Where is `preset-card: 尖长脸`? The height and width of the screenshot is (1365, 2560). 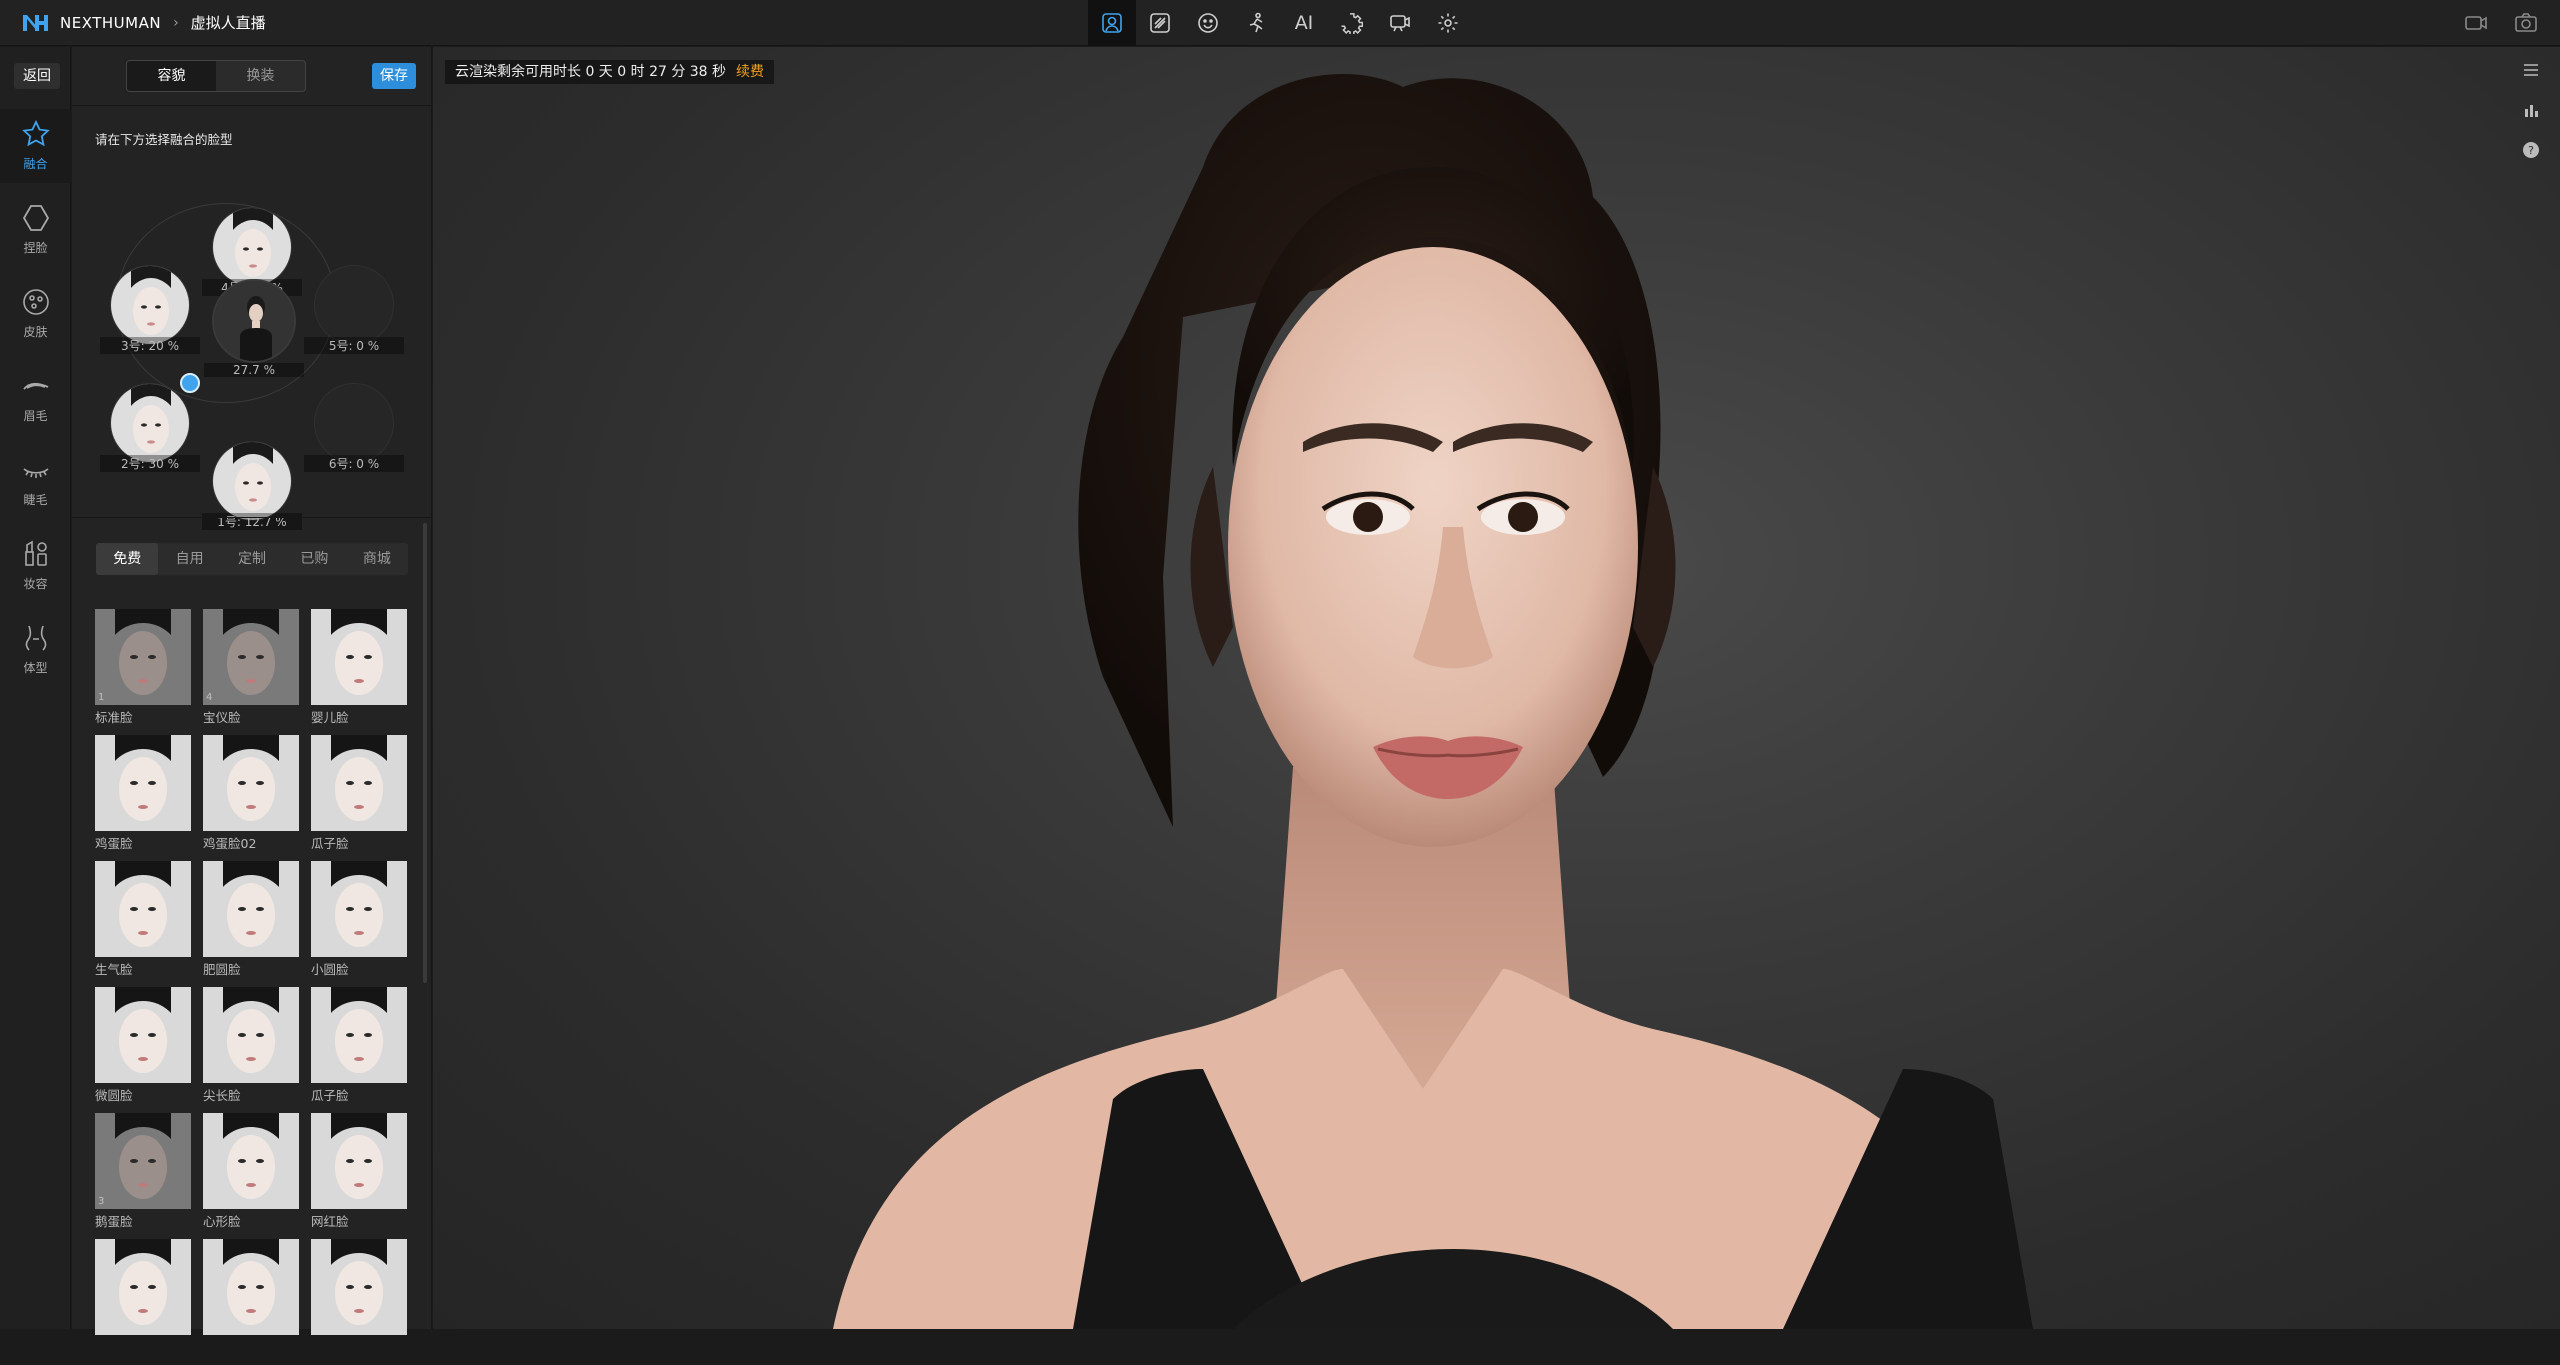
preset-card: 尖长脸 is located at coordinates (251, 1050).